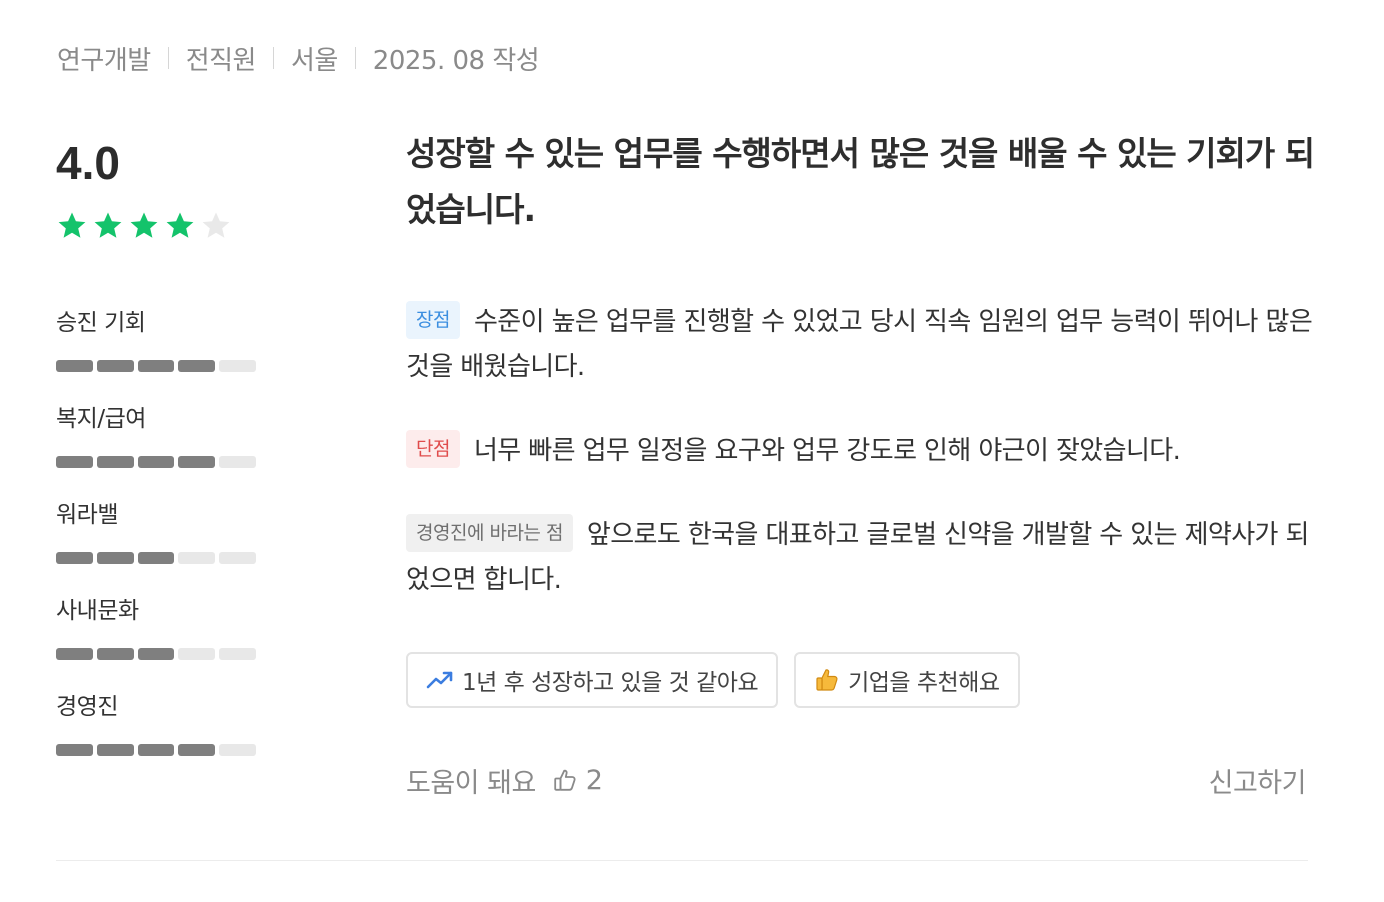 The image size is (1384, 902). Describe the element at coordinates (440, 680) in the screenshot. I see `trending-up-icon` at that location.